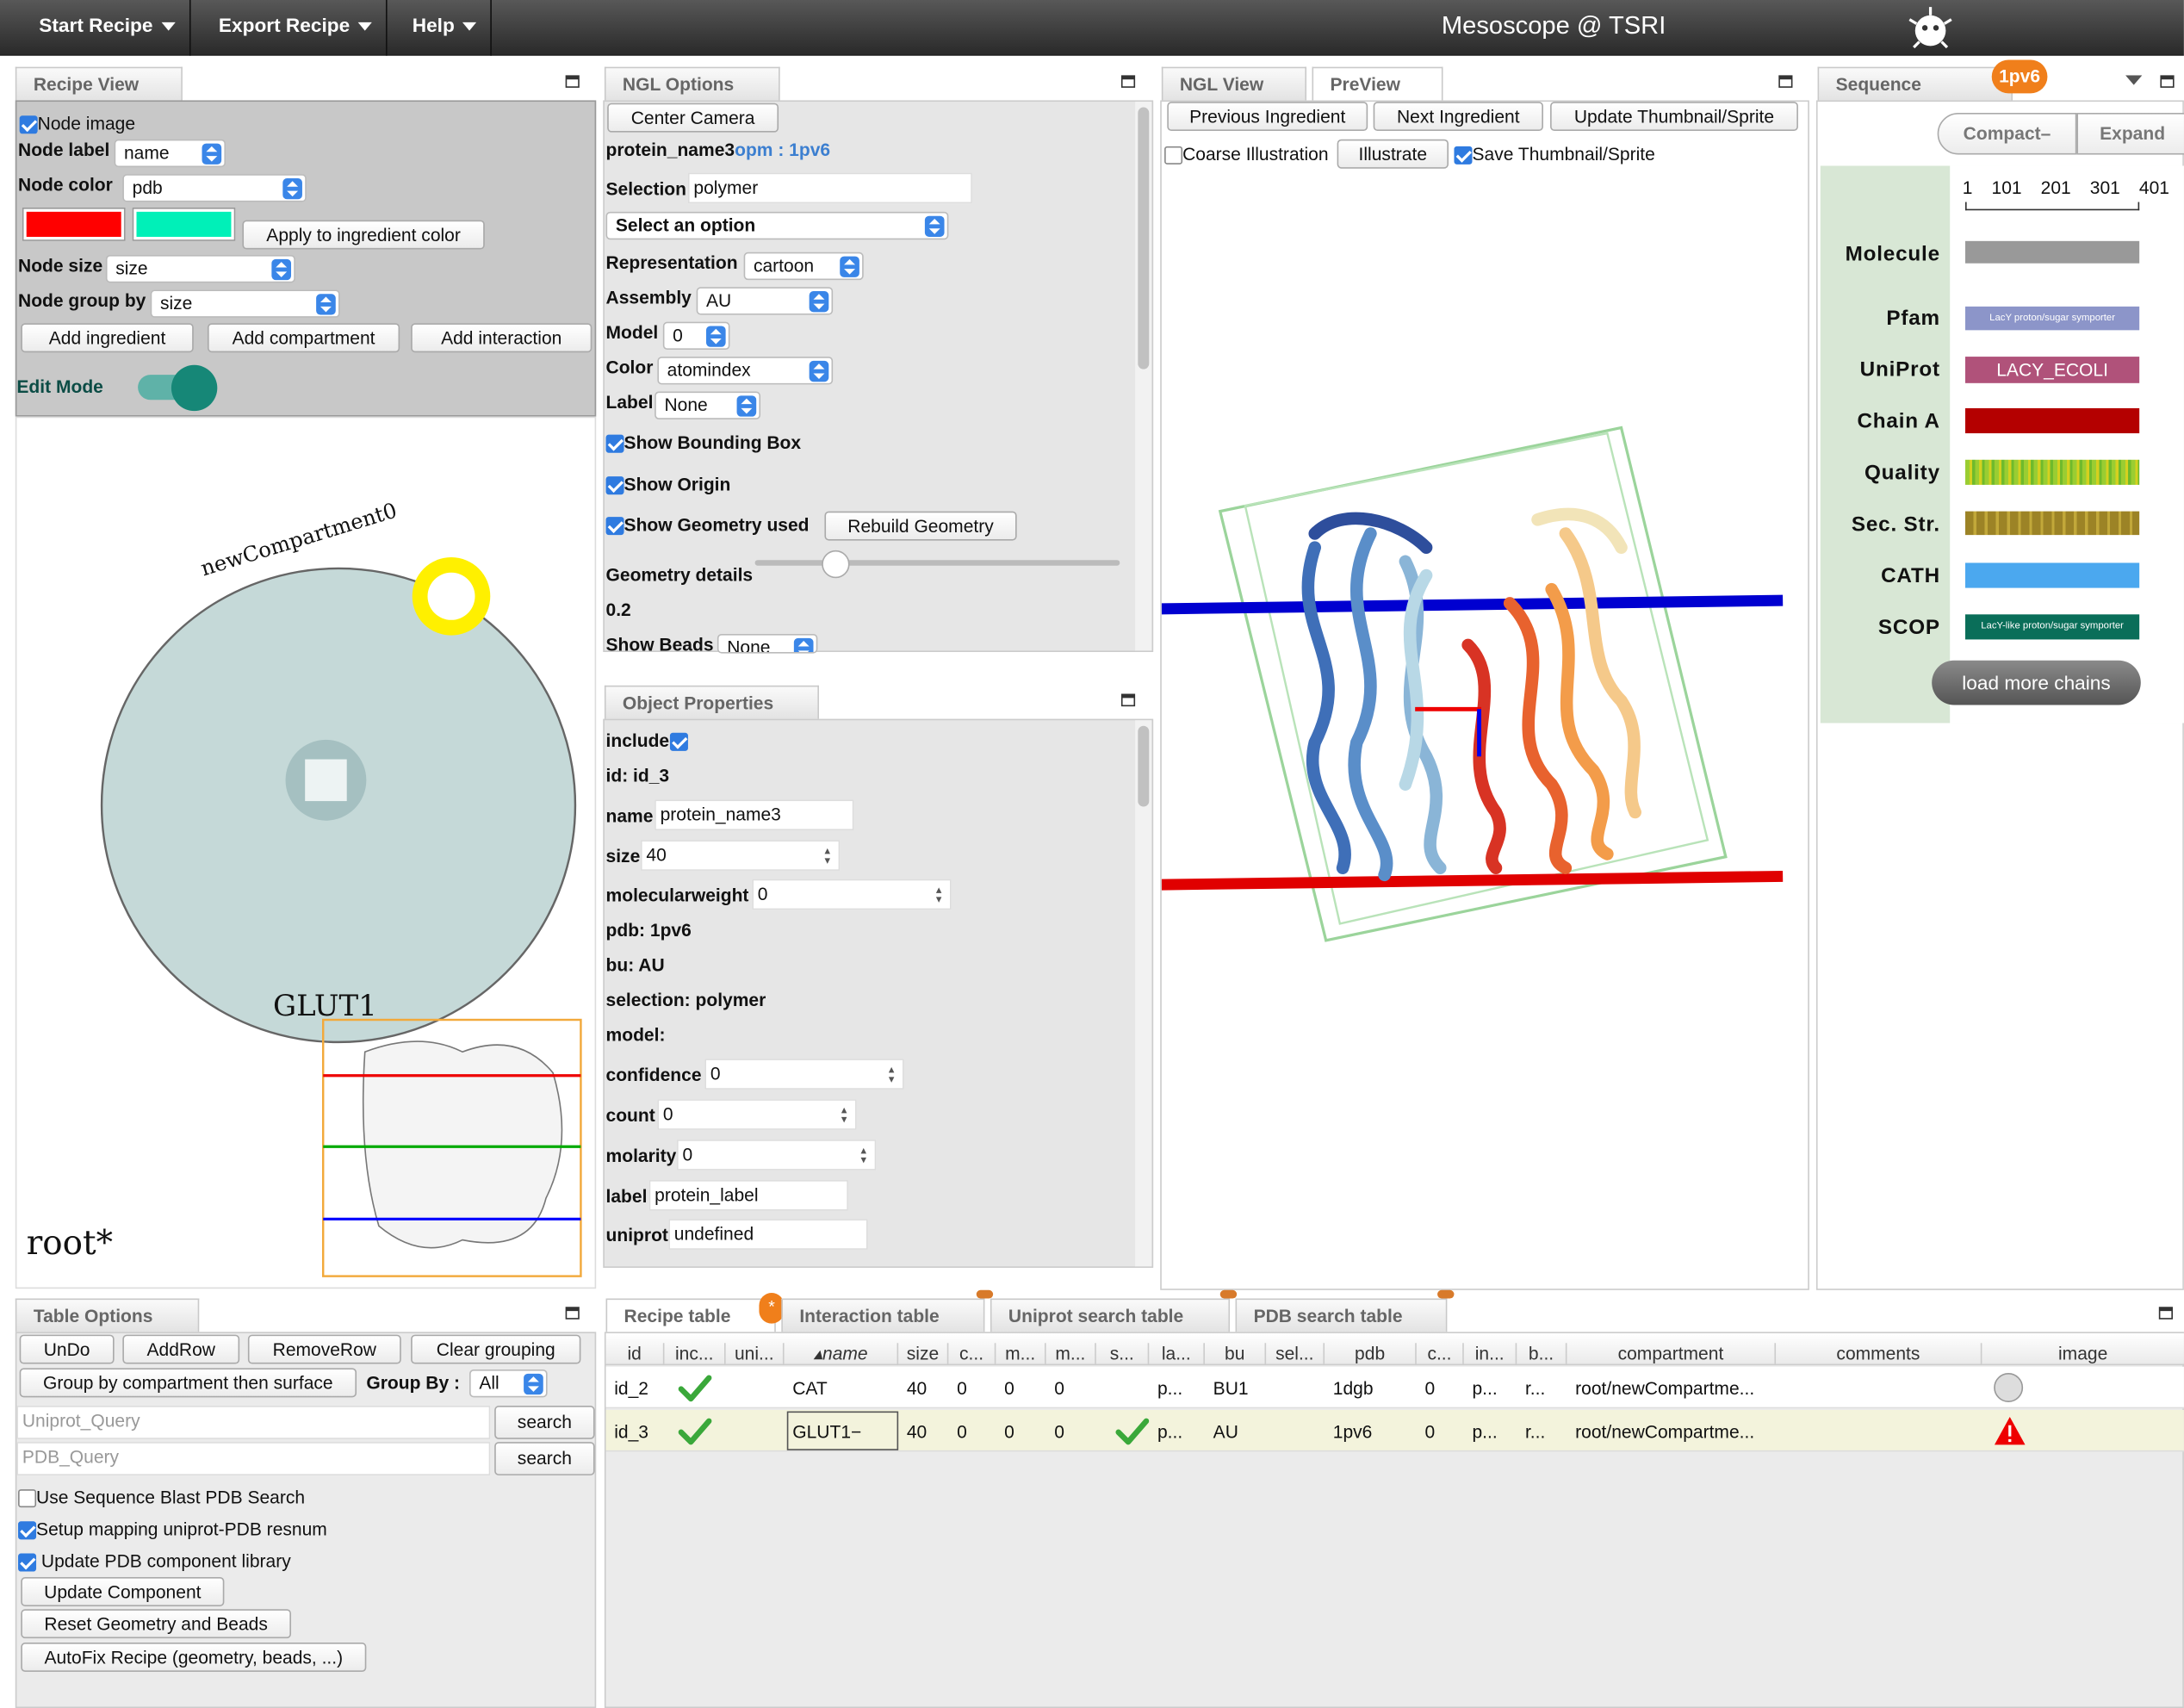  Describe the element at coordinates (254, 1458) in the screenshot. I see `pdb-query-input: PDB_Query` at that location.